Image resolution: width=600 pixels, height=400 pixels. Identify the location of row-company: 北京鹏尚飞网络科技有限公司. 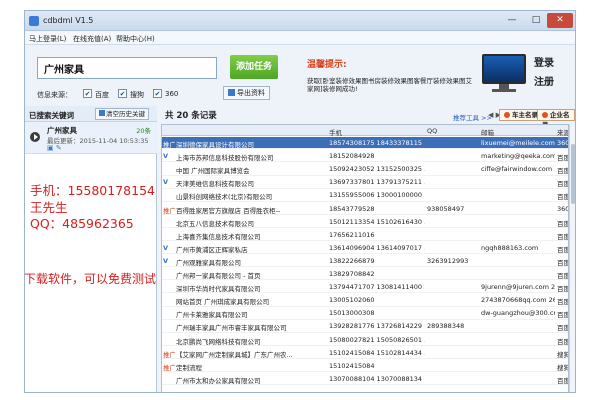
(218, 341).